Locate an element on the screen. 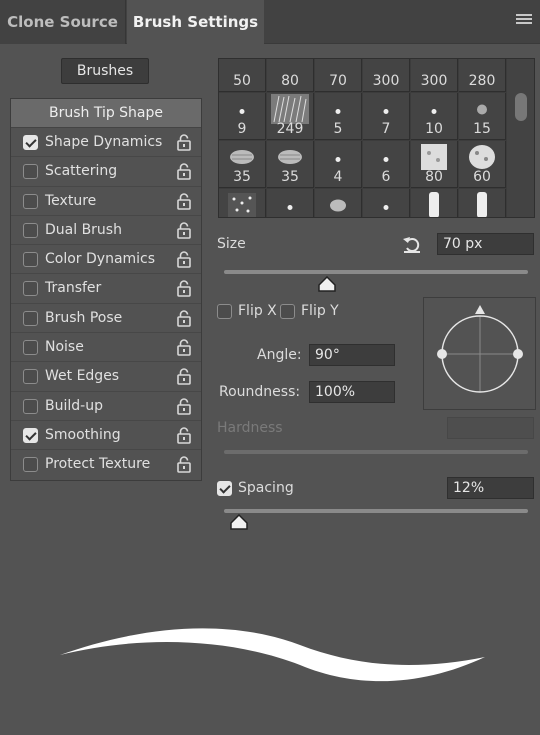  brush-pose-checkbox is located at coordinates (30, 318).